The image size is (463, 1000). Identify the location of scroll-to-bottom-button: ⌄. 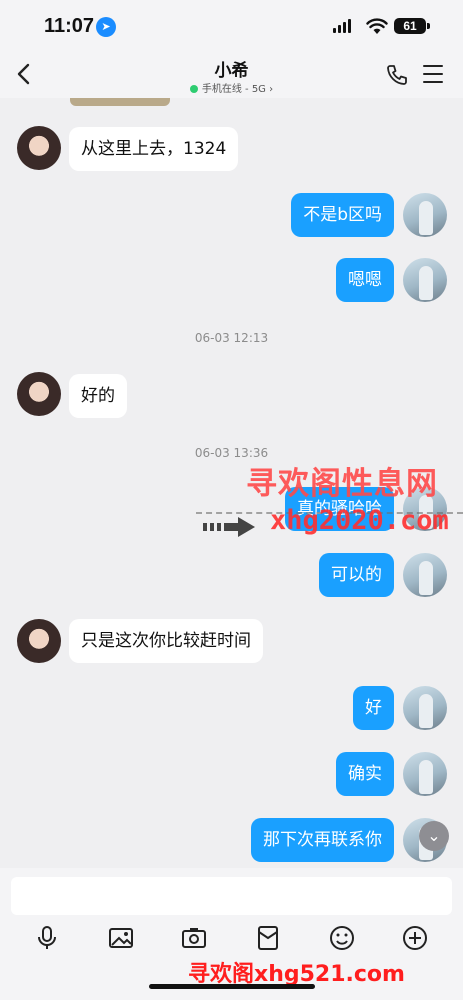
(434, 836).